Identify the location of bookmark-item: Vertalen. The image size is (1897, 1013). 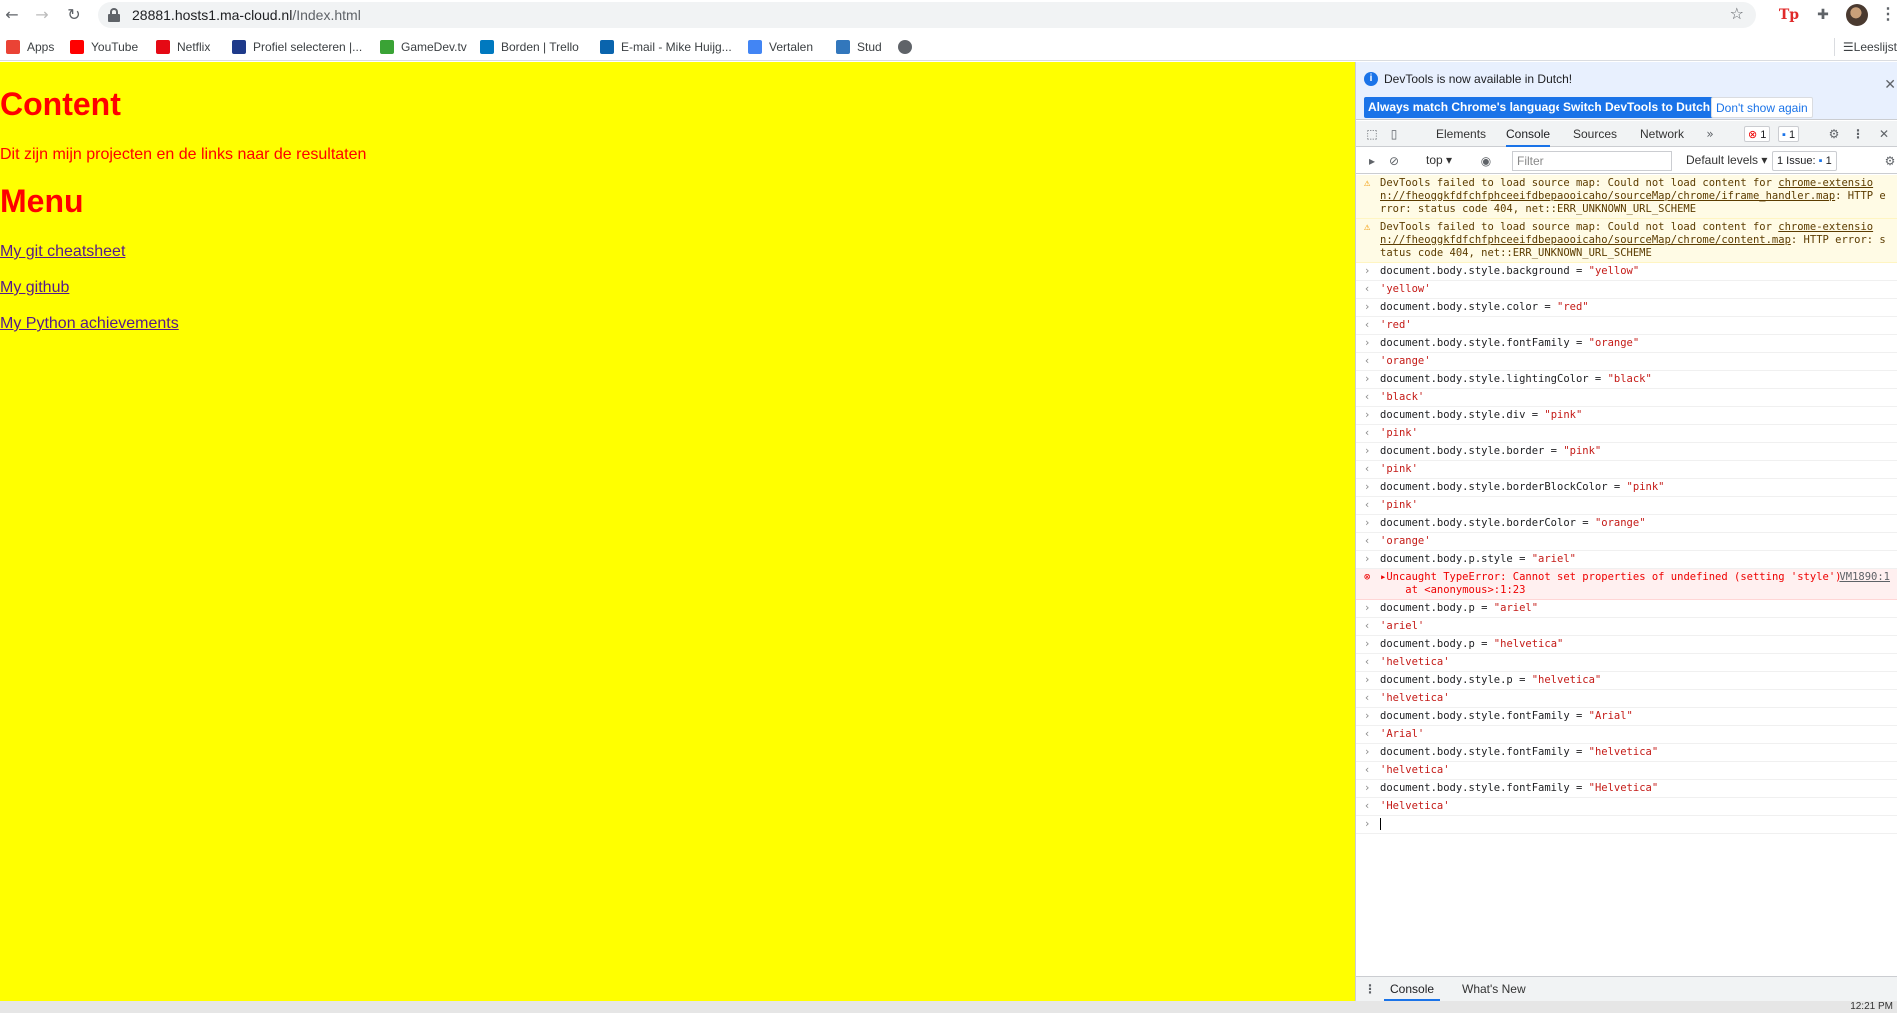
(780, 47).